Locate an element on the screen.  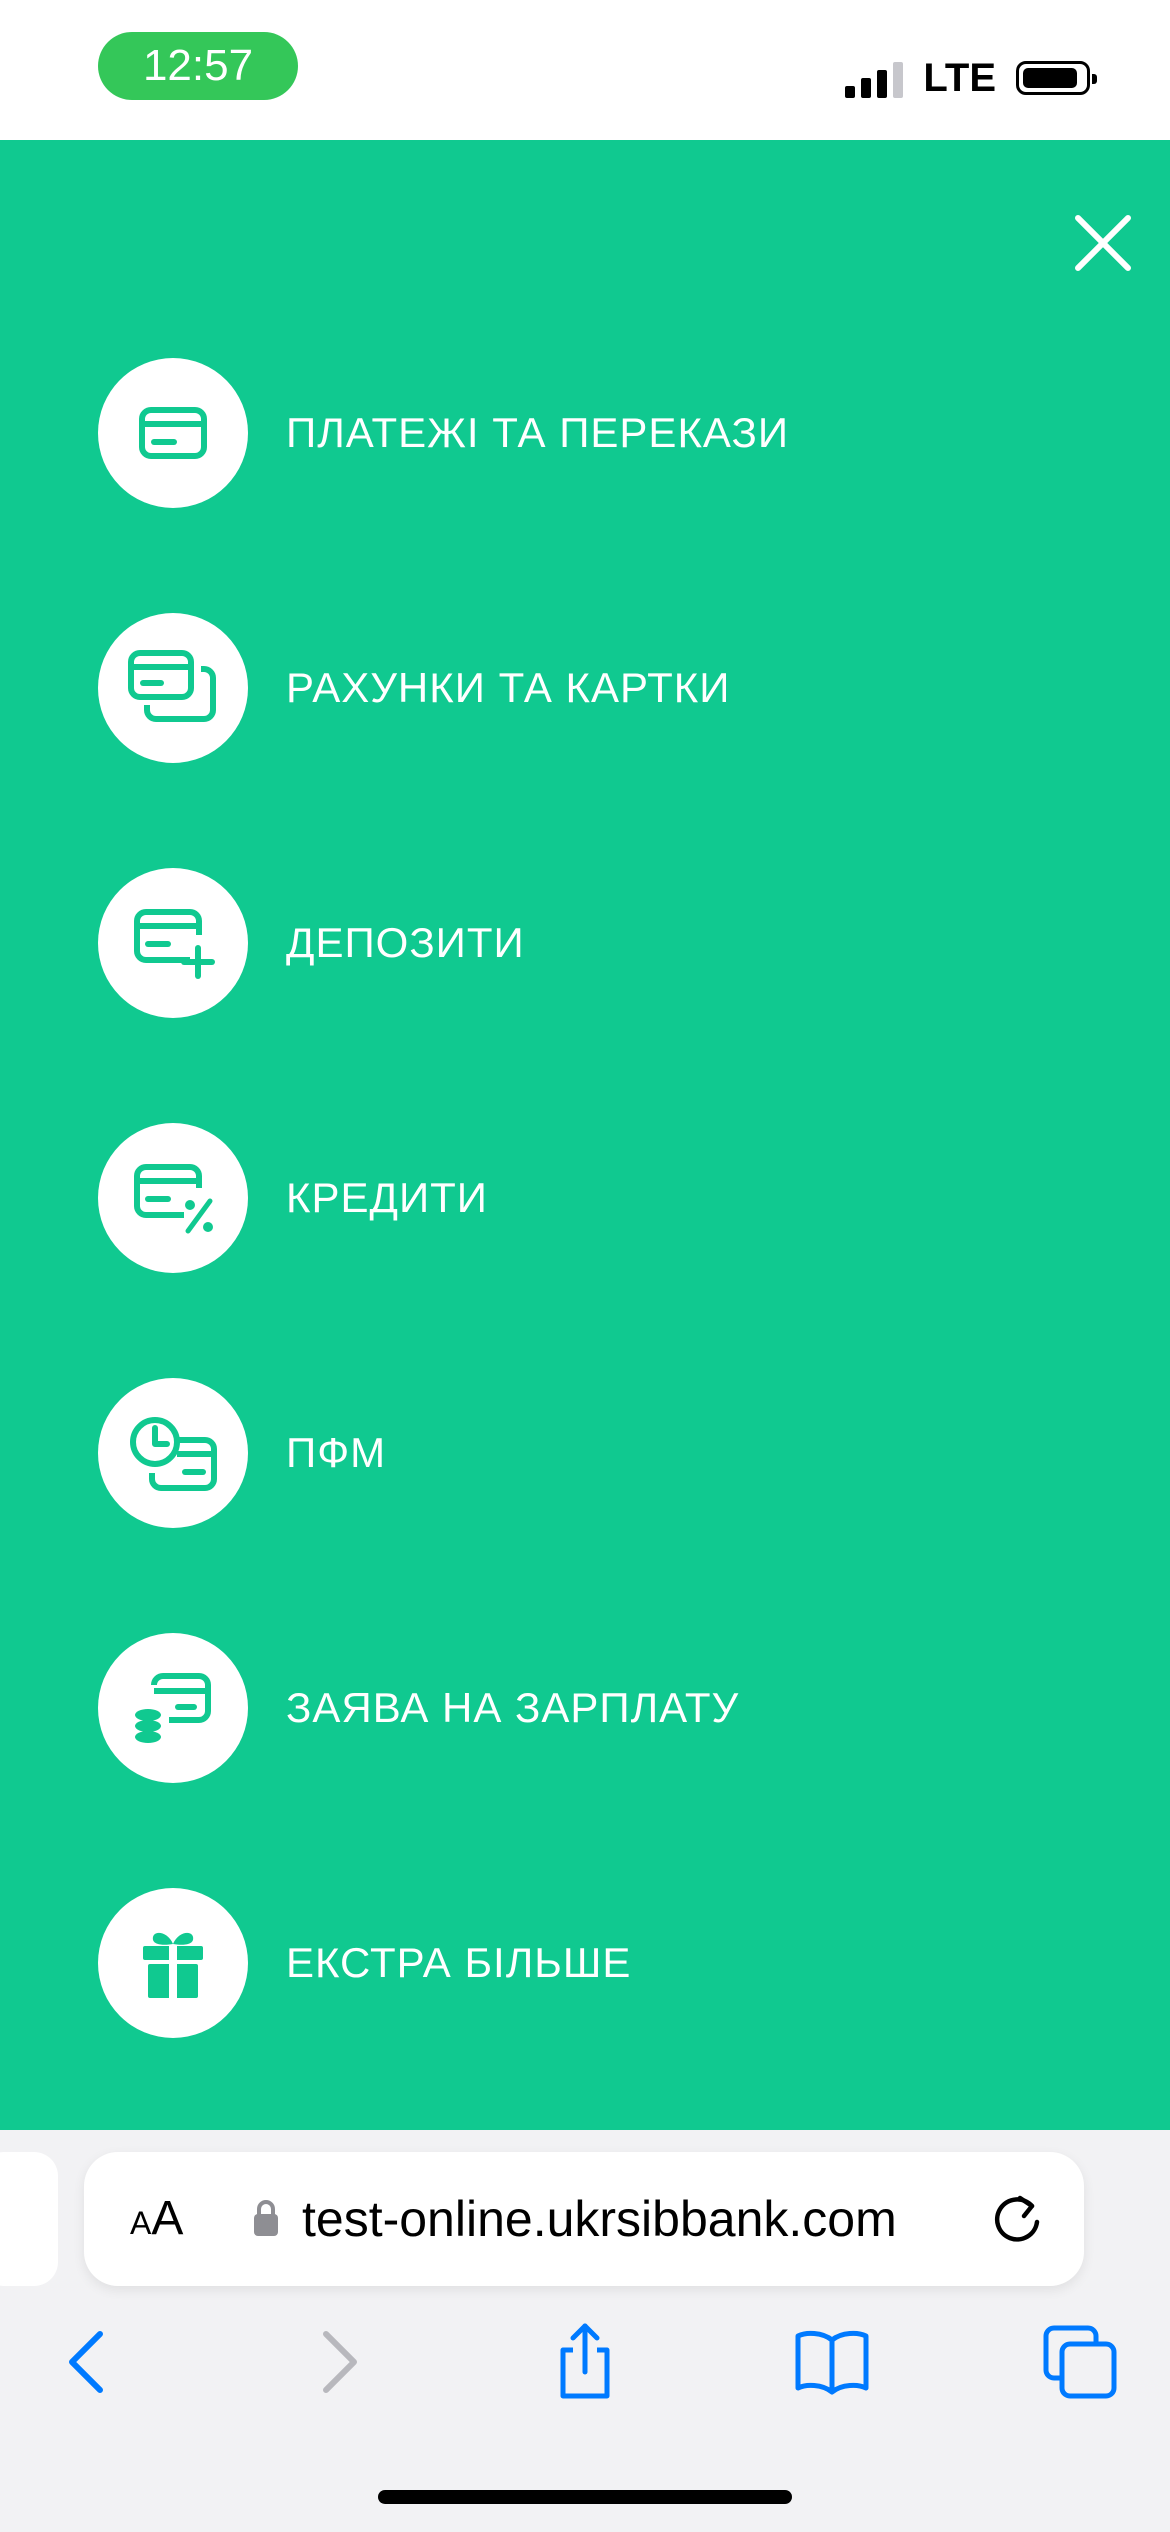
lock-icon is located at coordinates (266, 2218).